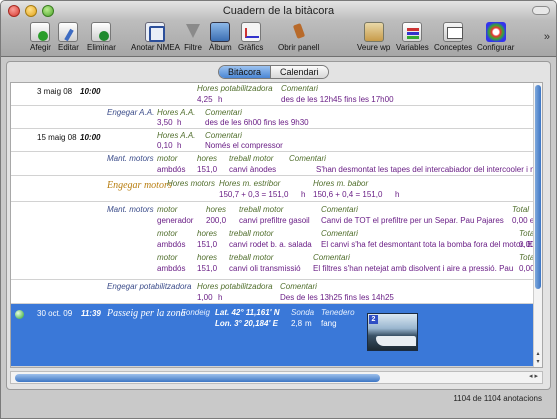 The image size is (557, 419). Describe the element at coordinates (453, 32) in the screenshot. I see `concepts-icon` at that location.